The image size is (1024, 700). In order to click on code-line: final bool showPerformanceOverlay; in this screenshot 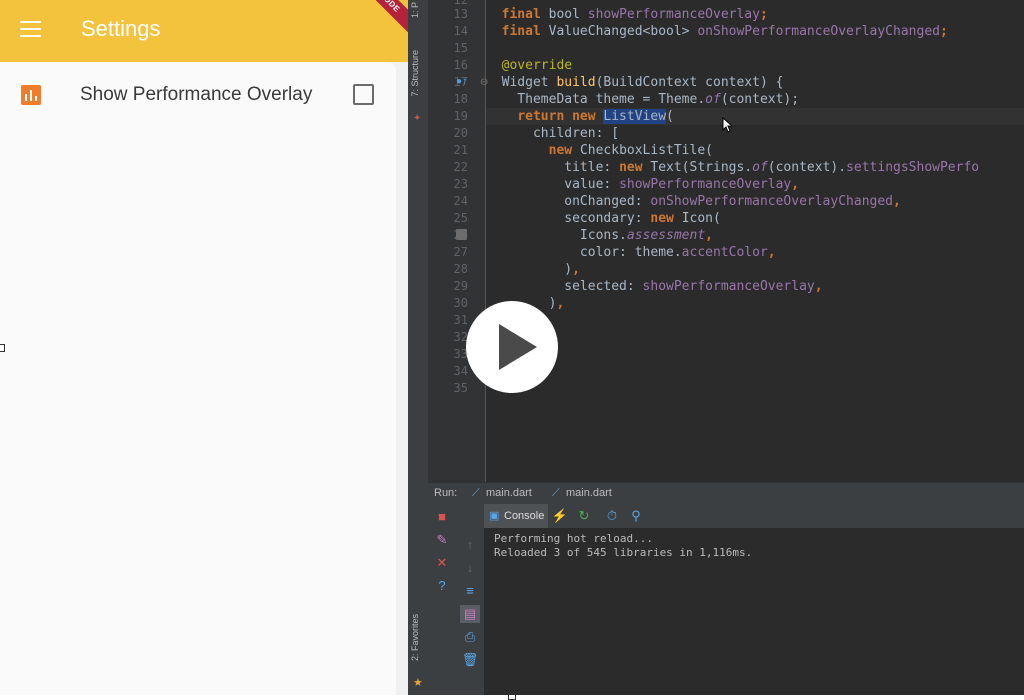, I will do `click(634, 14)`.